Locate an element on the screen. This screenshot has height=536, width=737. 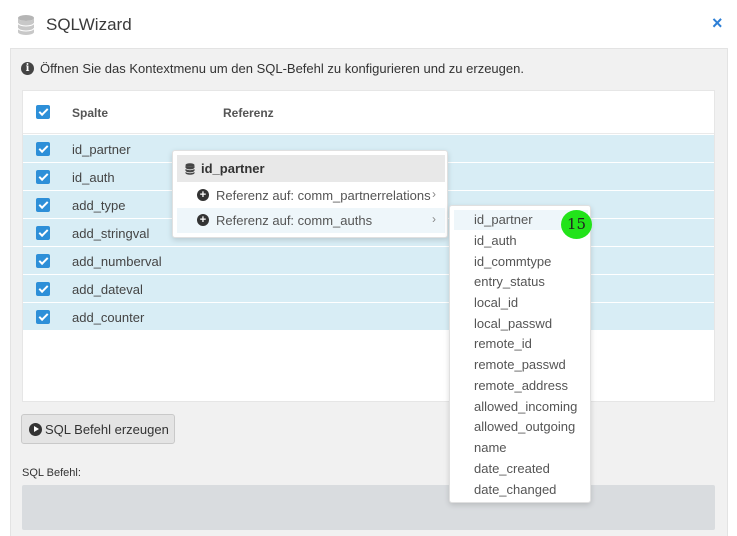
row-column-name: id_auth is located at coordinates (93, 177).